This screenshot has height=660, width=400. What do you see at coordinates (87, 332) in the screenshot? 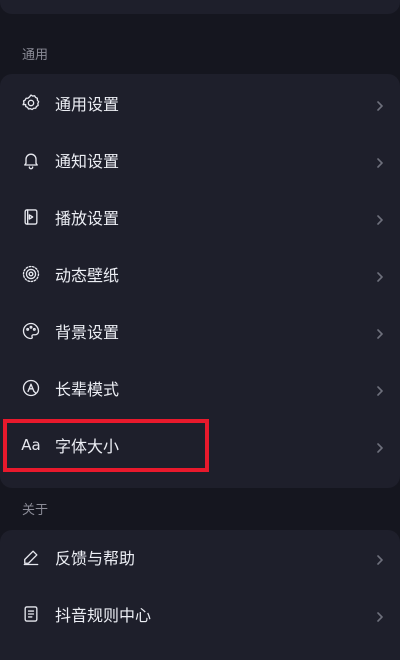
I see `settings-item-label: 背景设置` at bounding box center [87, 332].